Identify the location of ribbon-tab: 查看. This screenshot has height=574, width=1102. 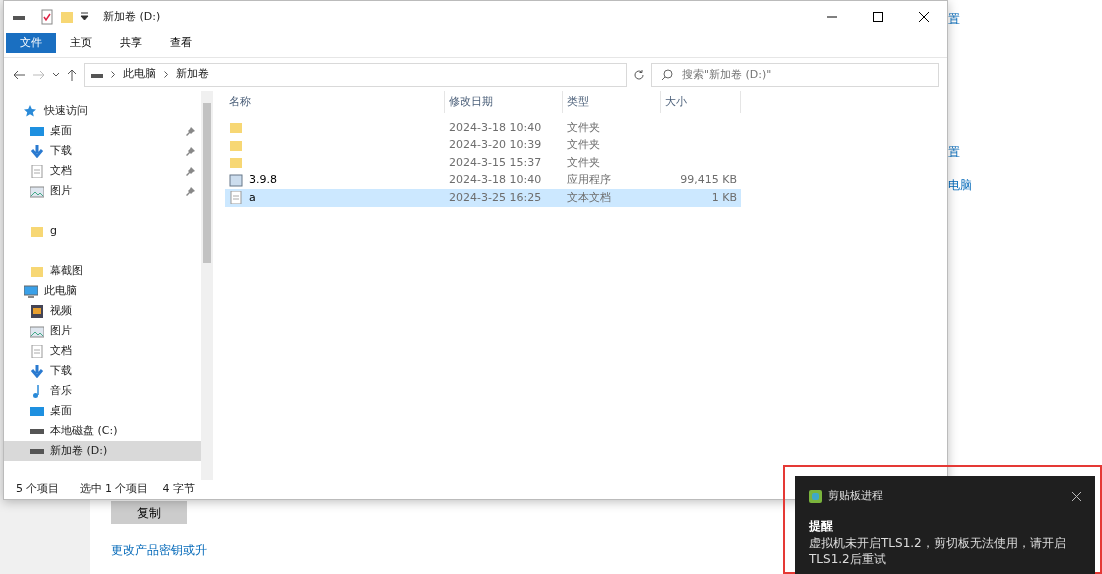
(181, 43).